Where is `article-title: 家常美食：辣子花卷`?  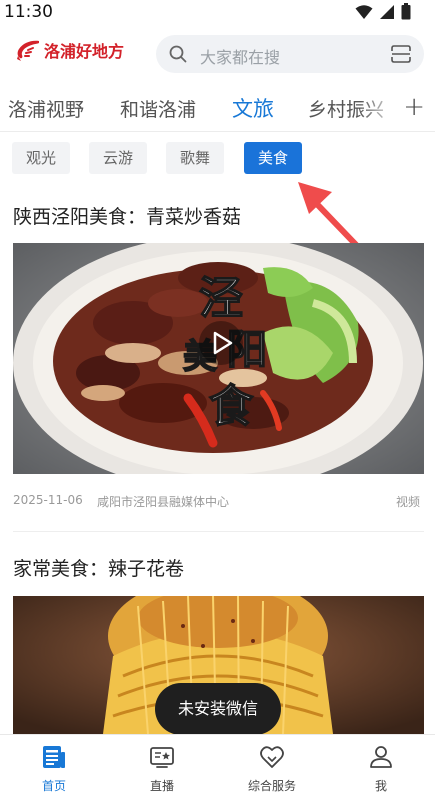
article-title: 家常美食：辣子花卷 is located at coordinates (98, 567).